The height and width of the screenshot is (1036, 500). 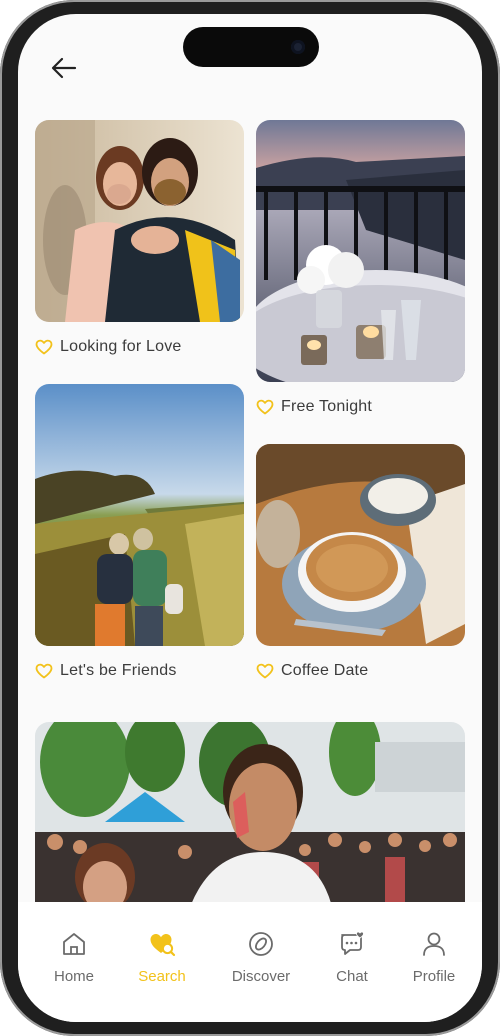 I want to click on category-label: Let's be Friends, so click(x=118, y=670).